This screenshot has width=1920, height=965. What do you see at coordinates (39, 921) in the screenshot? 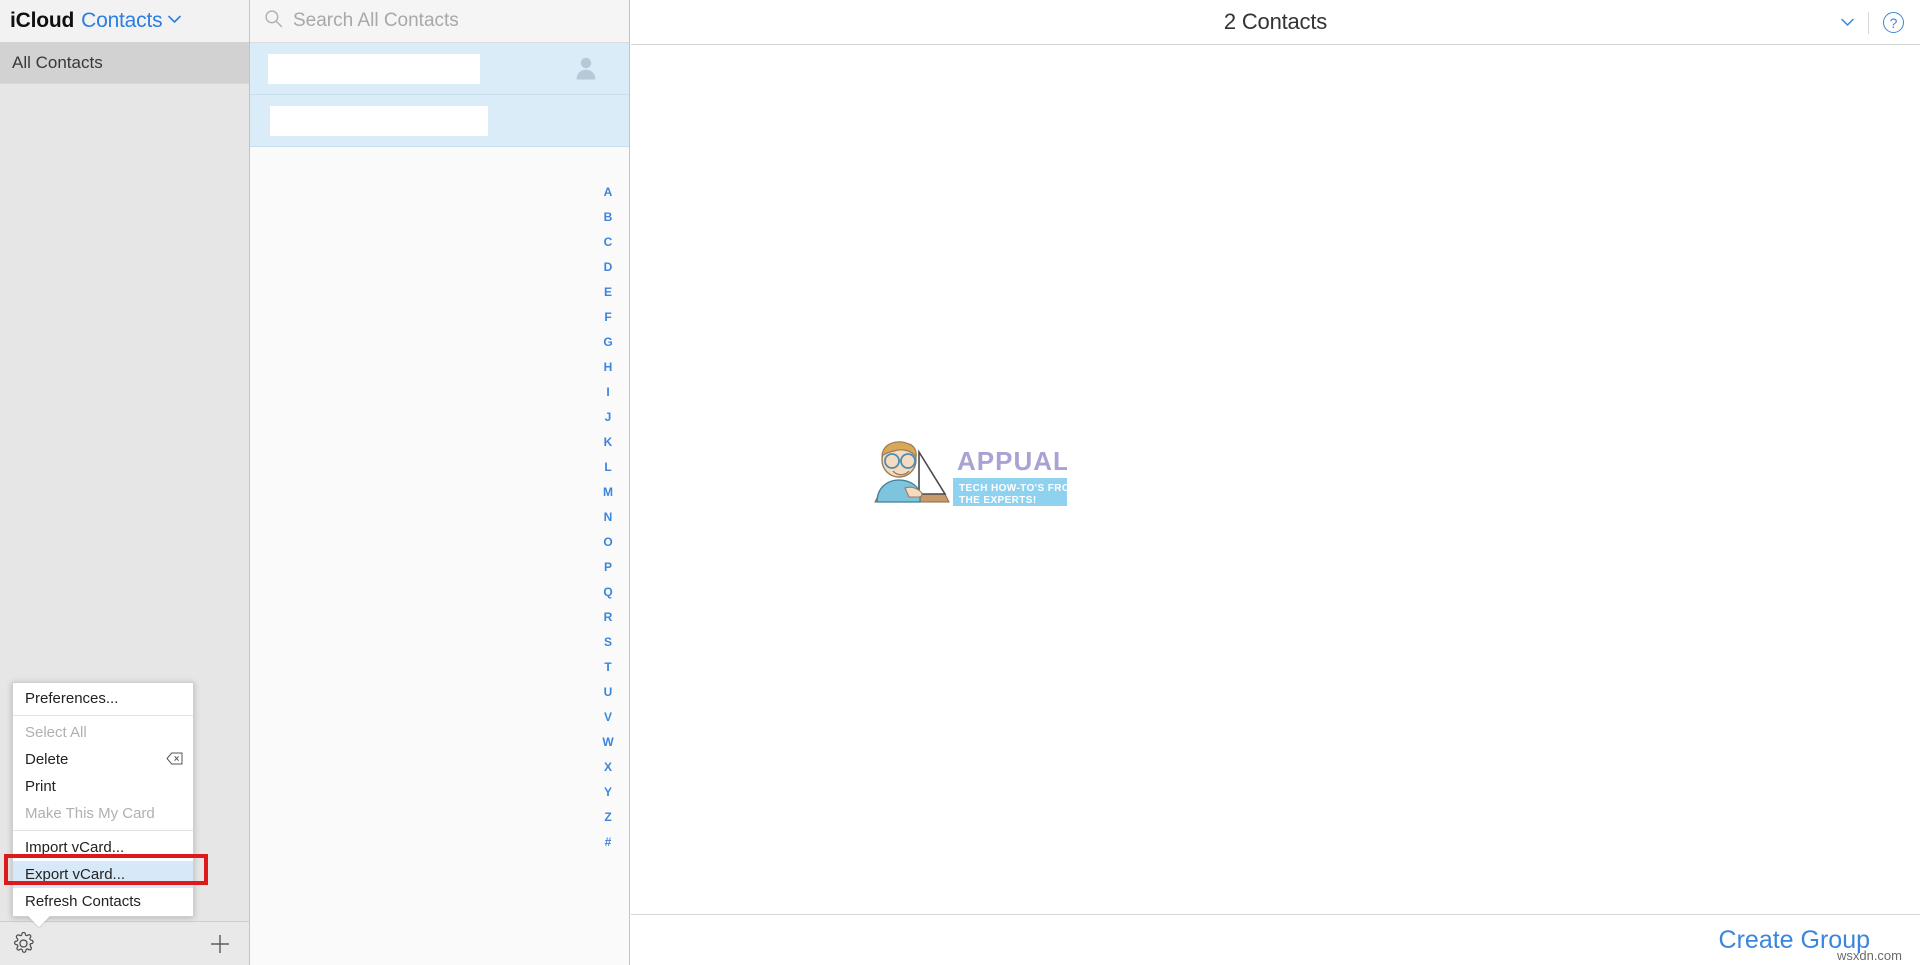
I see `menu-pointer-arrow` at bounding box center [39, 921].